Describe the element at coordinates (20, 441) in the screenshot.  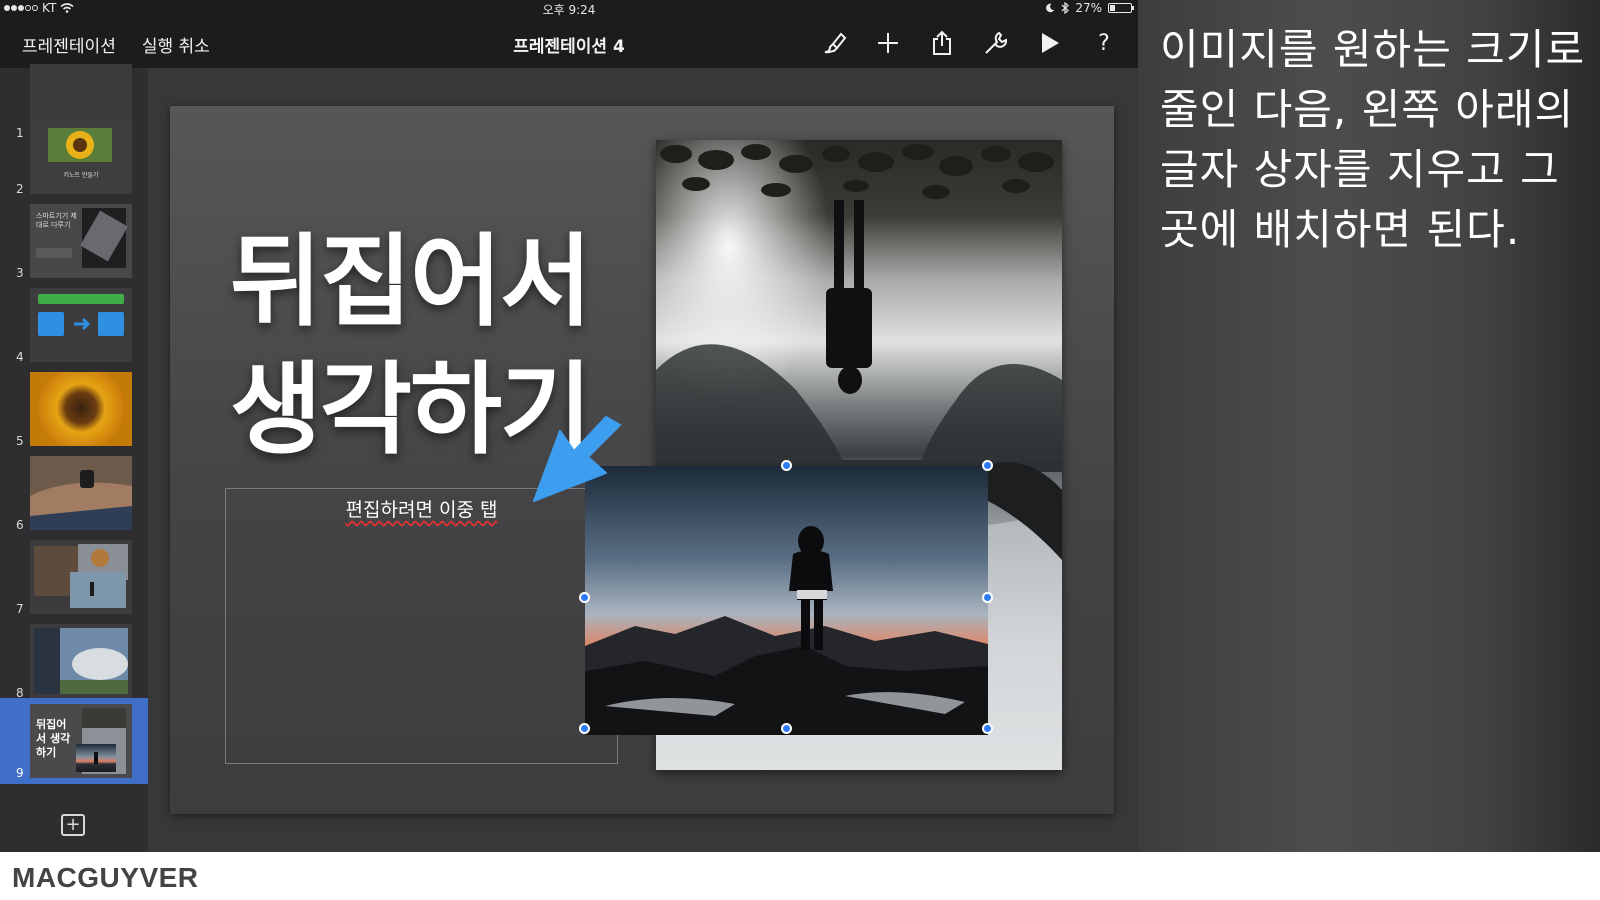
I see `slide-number: 5` at that location.